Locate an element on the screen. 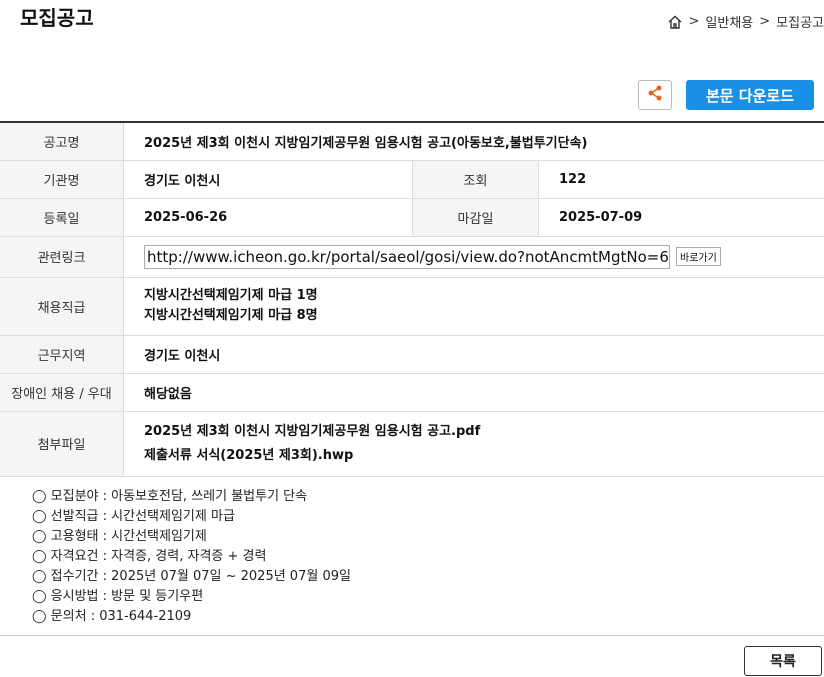 This screenshot has height=677, width=824. go-link-button: 바로가기 is located at coordinates (698, 256).